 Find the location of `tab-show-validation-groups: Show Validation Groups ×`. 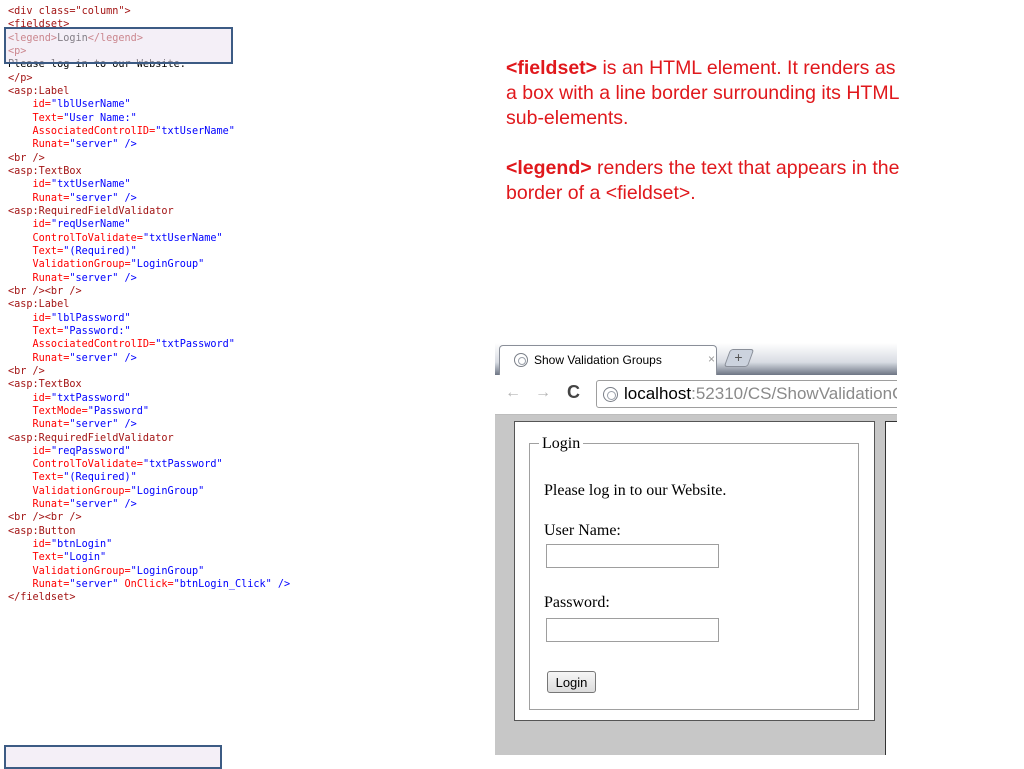

tab-show-validation-groups: Show Validation Groups × is located at coordinates (608, 360).